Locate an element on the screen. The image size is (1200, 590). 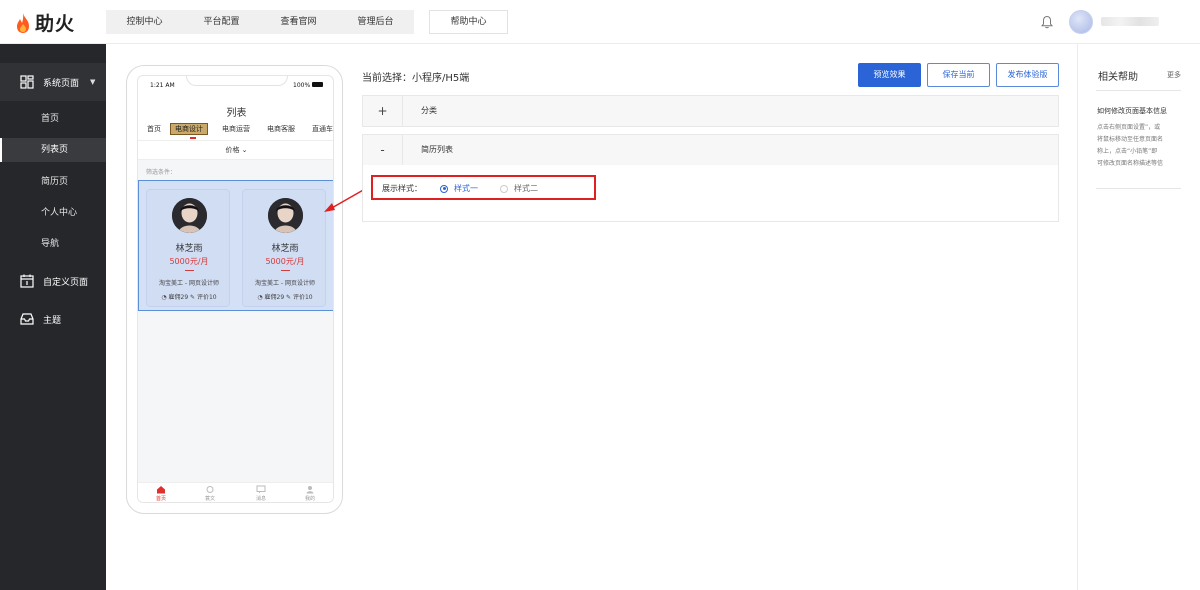
refresh-icon is located at coordinates (210, 489).